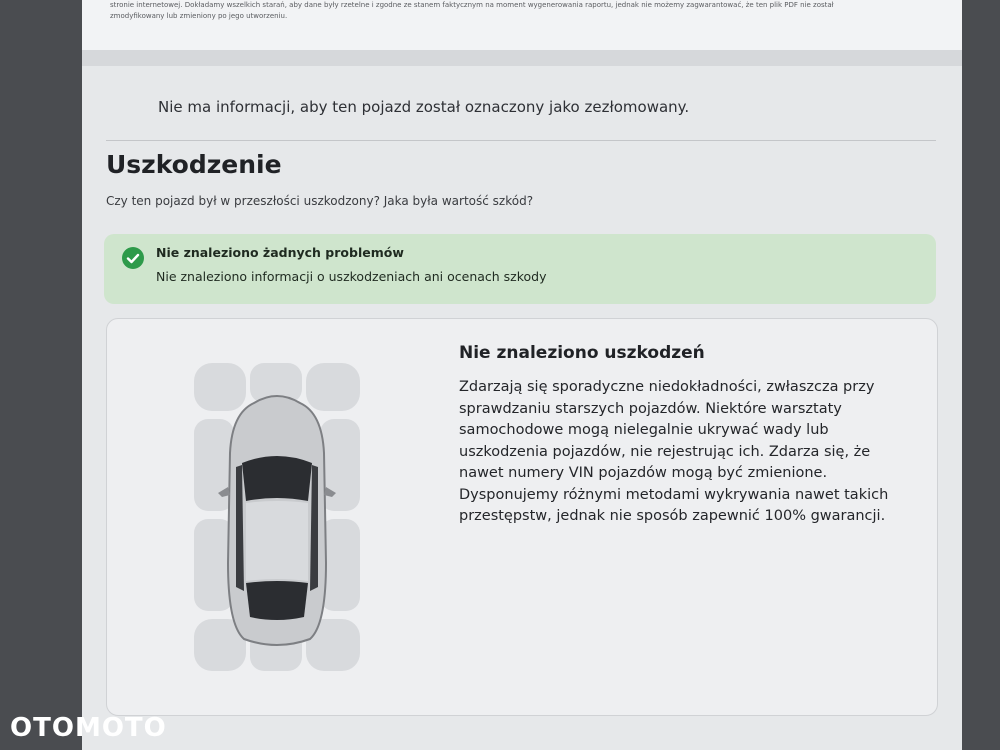 The height and width of the screenshot is (750, 1000). I want to click on zone-right-front, so click(340, 465).